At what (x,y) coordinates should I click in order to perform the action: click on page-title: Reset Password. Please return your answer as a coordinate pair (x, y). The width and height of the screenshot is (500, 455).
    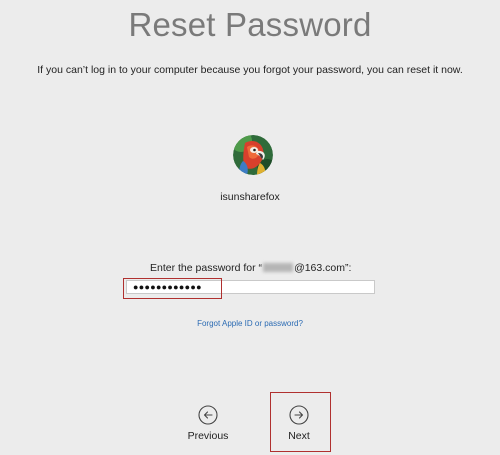
    Looking at the image, I should click on (250, 24).